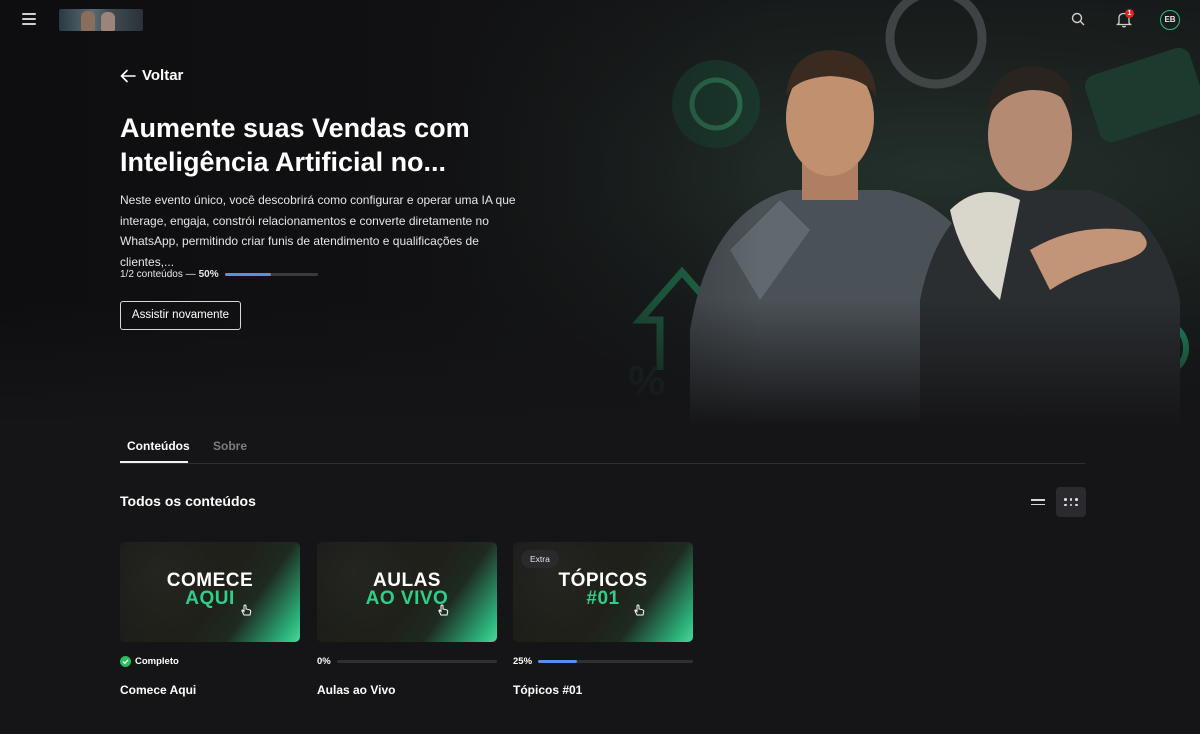 This screenshot has width=1200, height=734. I want to click on tab-conteudos: Conteúdos, so click(158, 446).